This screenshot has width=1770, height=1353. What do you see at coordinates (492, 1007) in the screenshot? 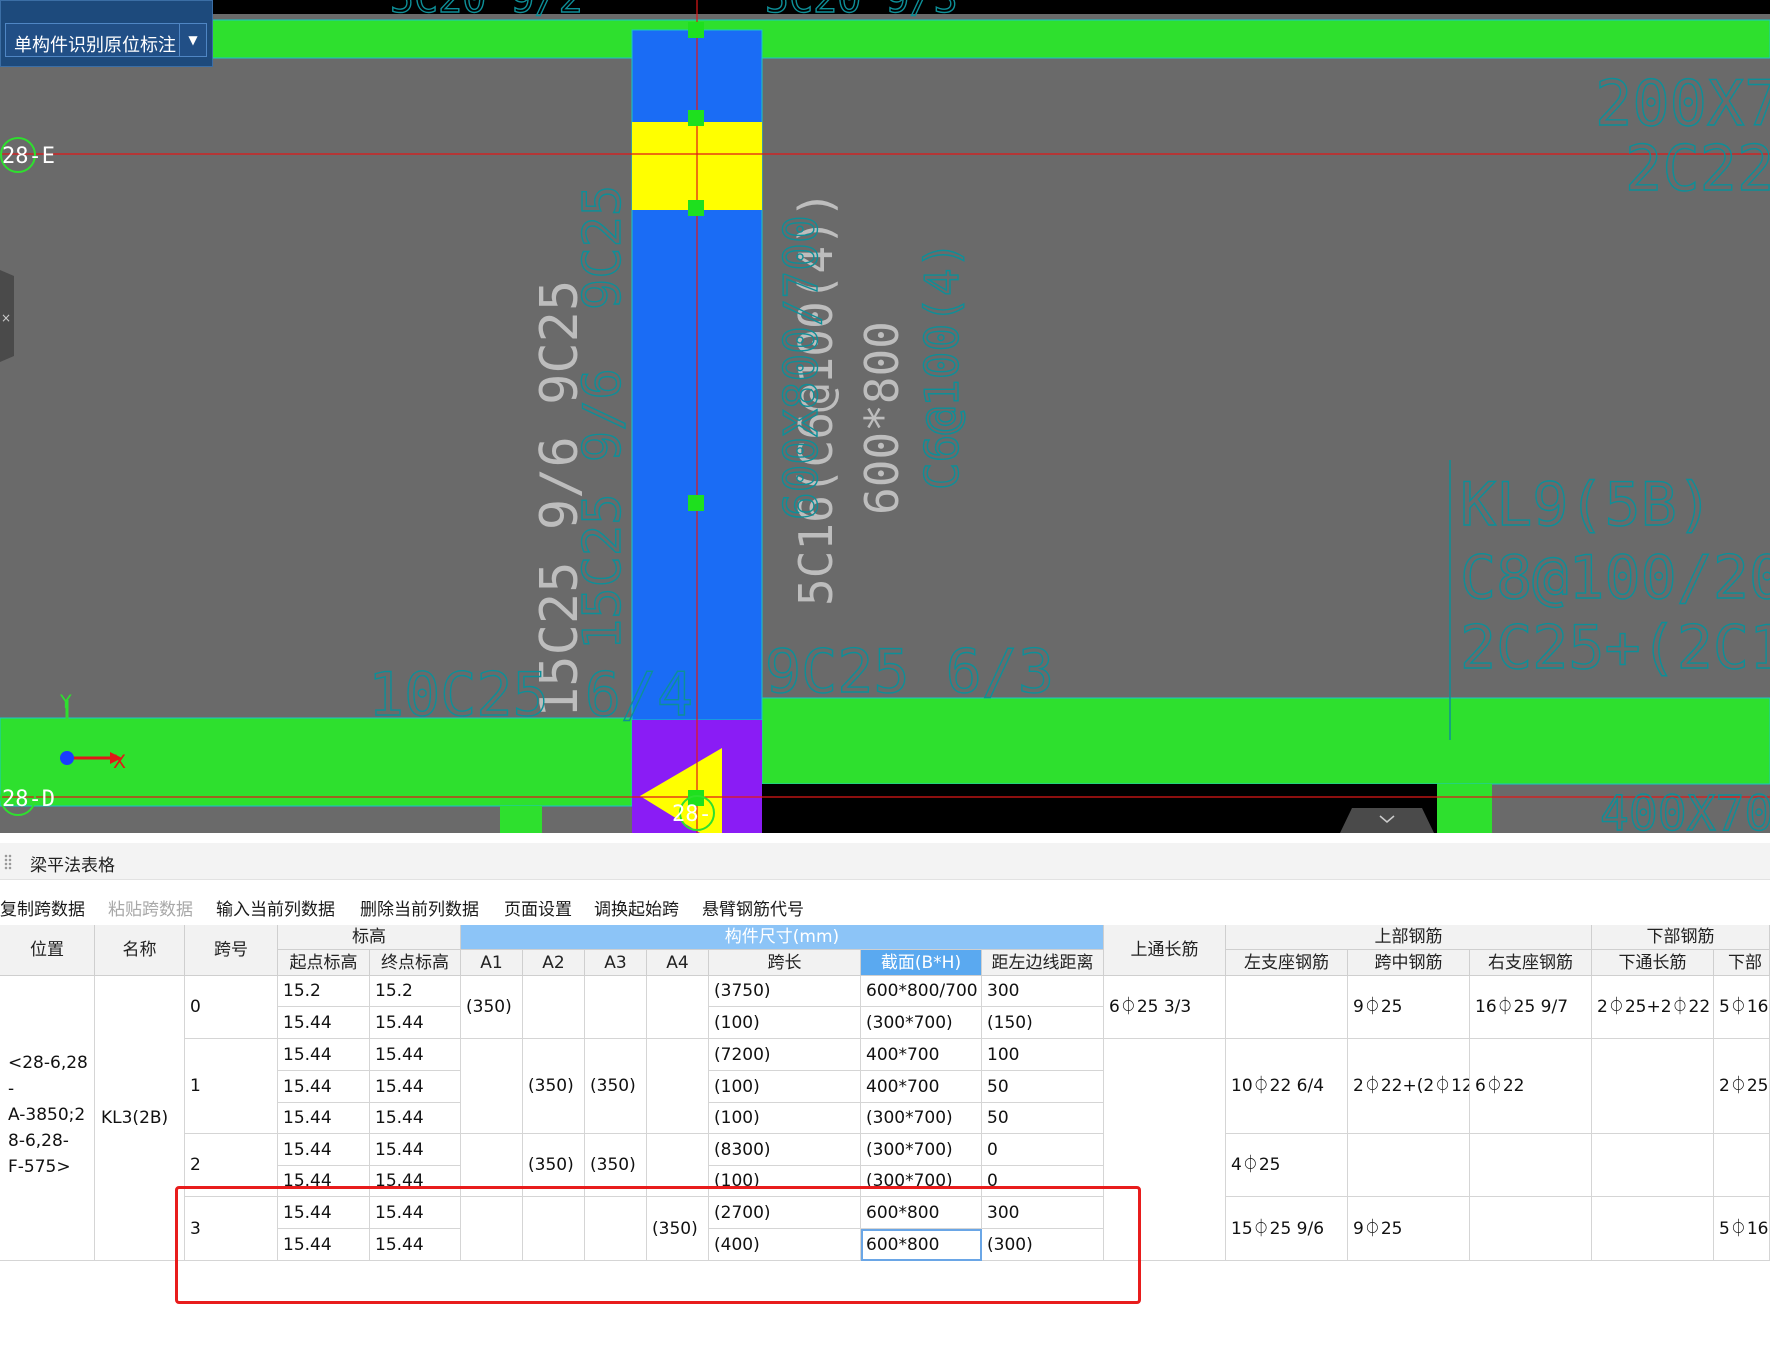
I see `cell-a1: (350)` at bounding box center [492, 1007].